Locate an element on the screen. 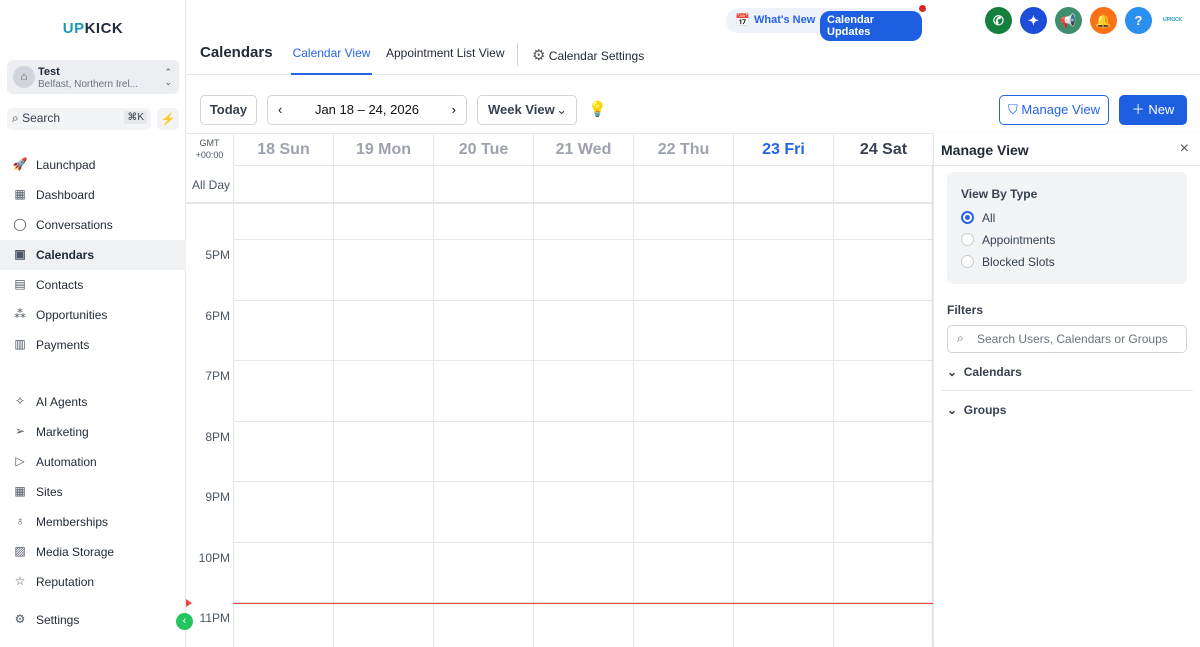 This screenshot has height=647, width=1200. sidebar-item-marketing: ➢ Marketing is located at coordinates (93, 432).